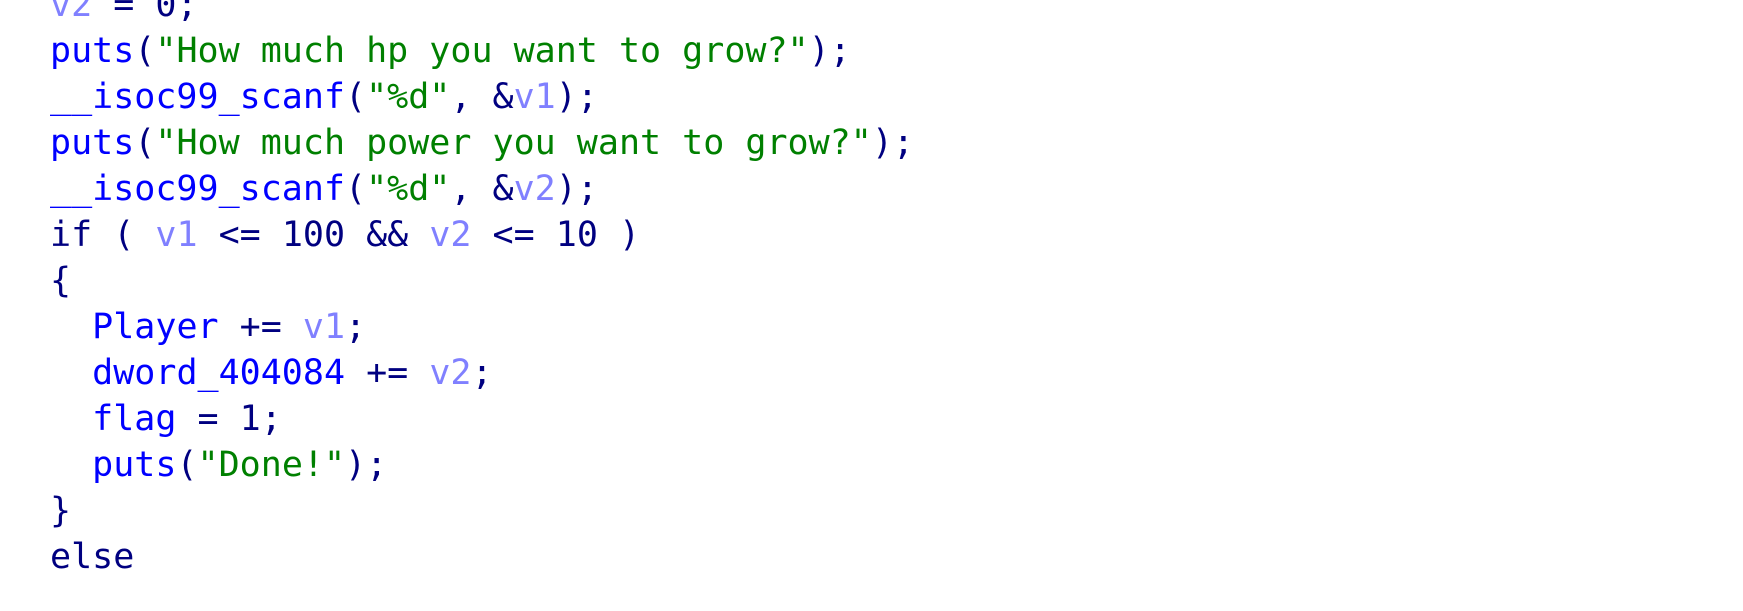 Image resolution: width=1743 pixels, height=611 pixels. I want to click on code-line: dword_404084 += v2;, so click(271, 373).